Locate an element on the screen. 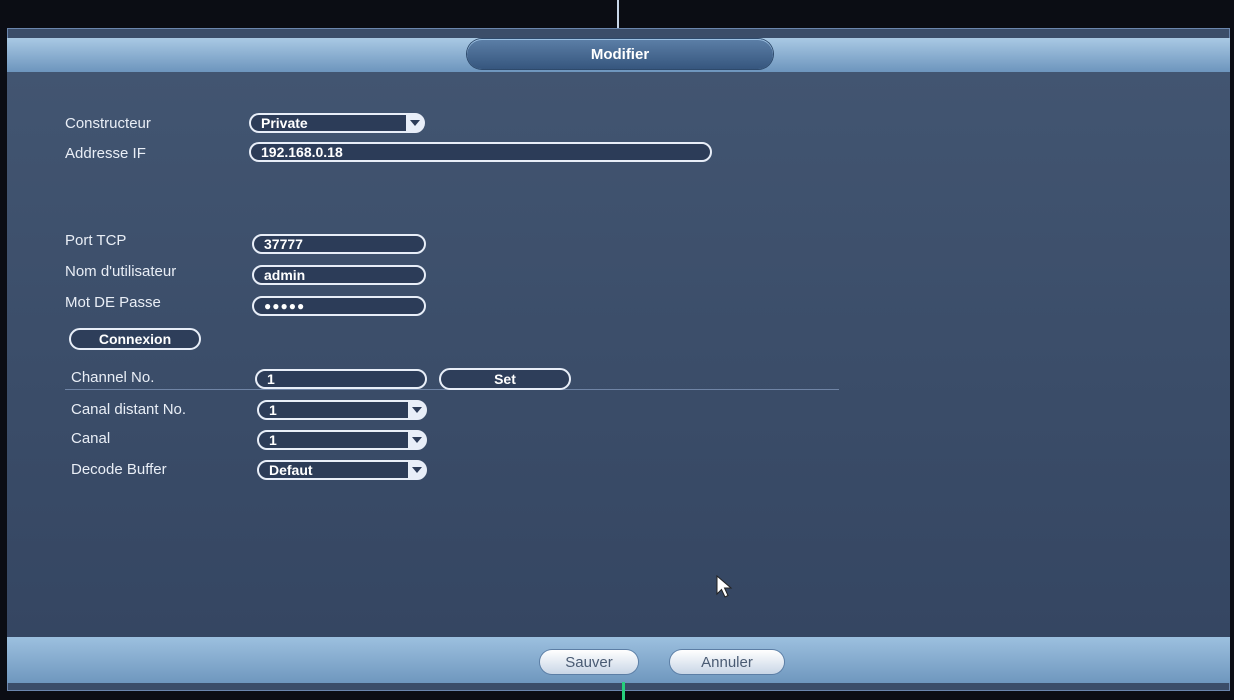 The image size is (1234, 700). ip-address-field: 192.168.0.18 is located at coordinates (480, 152).